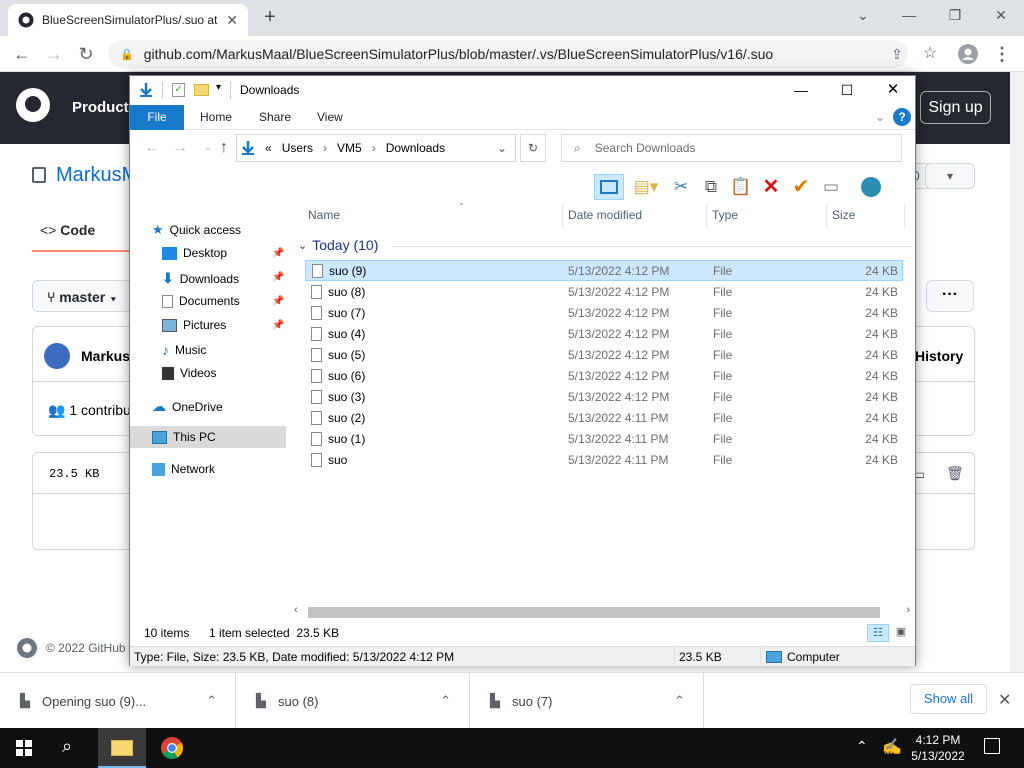 The height and width of the screenshot is (768, 1024). Describe the element at coordinates (187, 406) in the screenshot. I see `nav-onedrive: ☁ OneDrive` at that location.